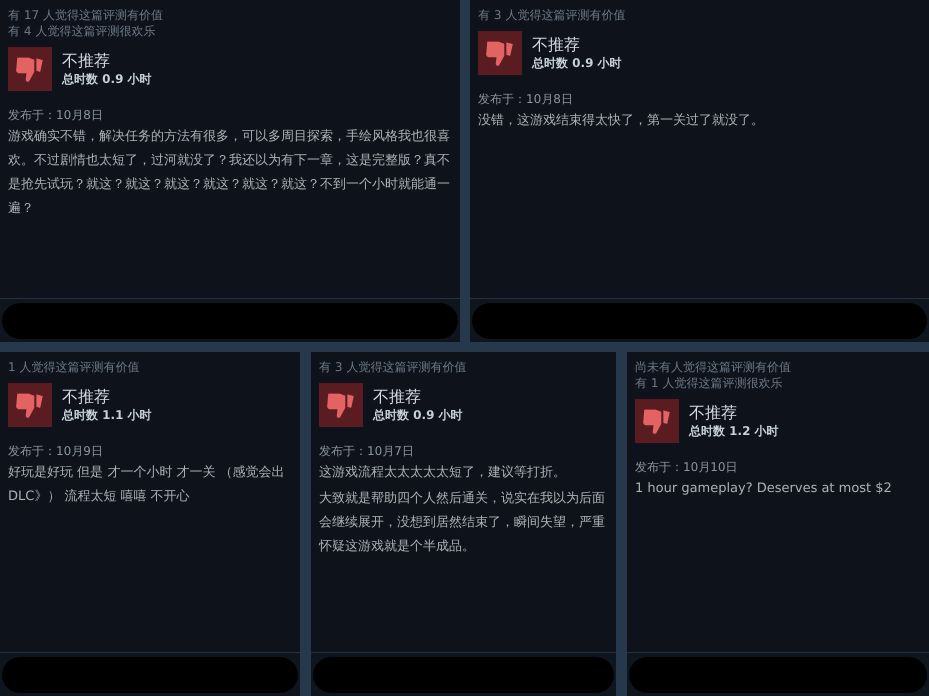  Describe the element at coordinates (82, 31) in the screenshot. I see `helpful-count: 有 4 人觉得这篇评测很欢乐` at that location.